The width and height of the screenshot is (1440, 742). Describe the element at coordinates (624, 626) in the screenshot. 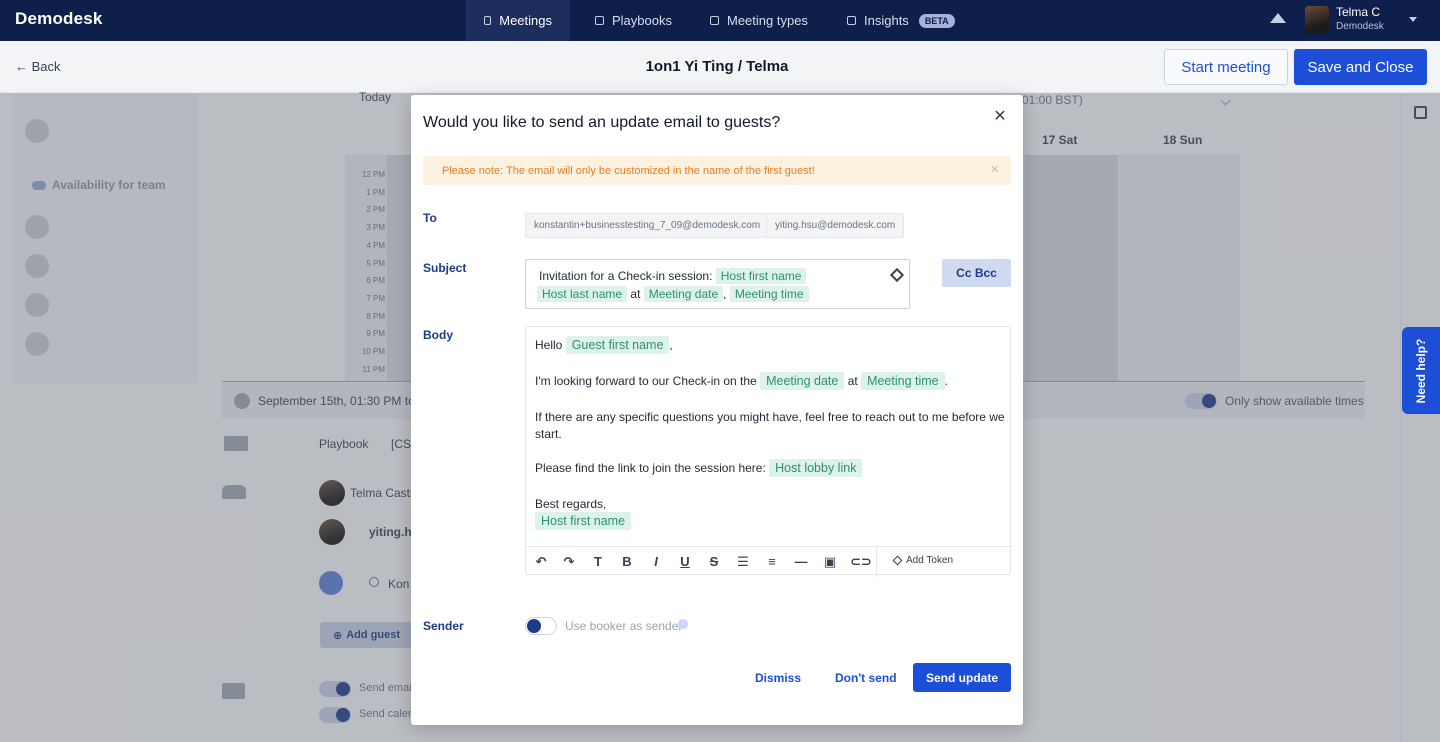

I see `use-booker-label: Use booker as sender` at that location.